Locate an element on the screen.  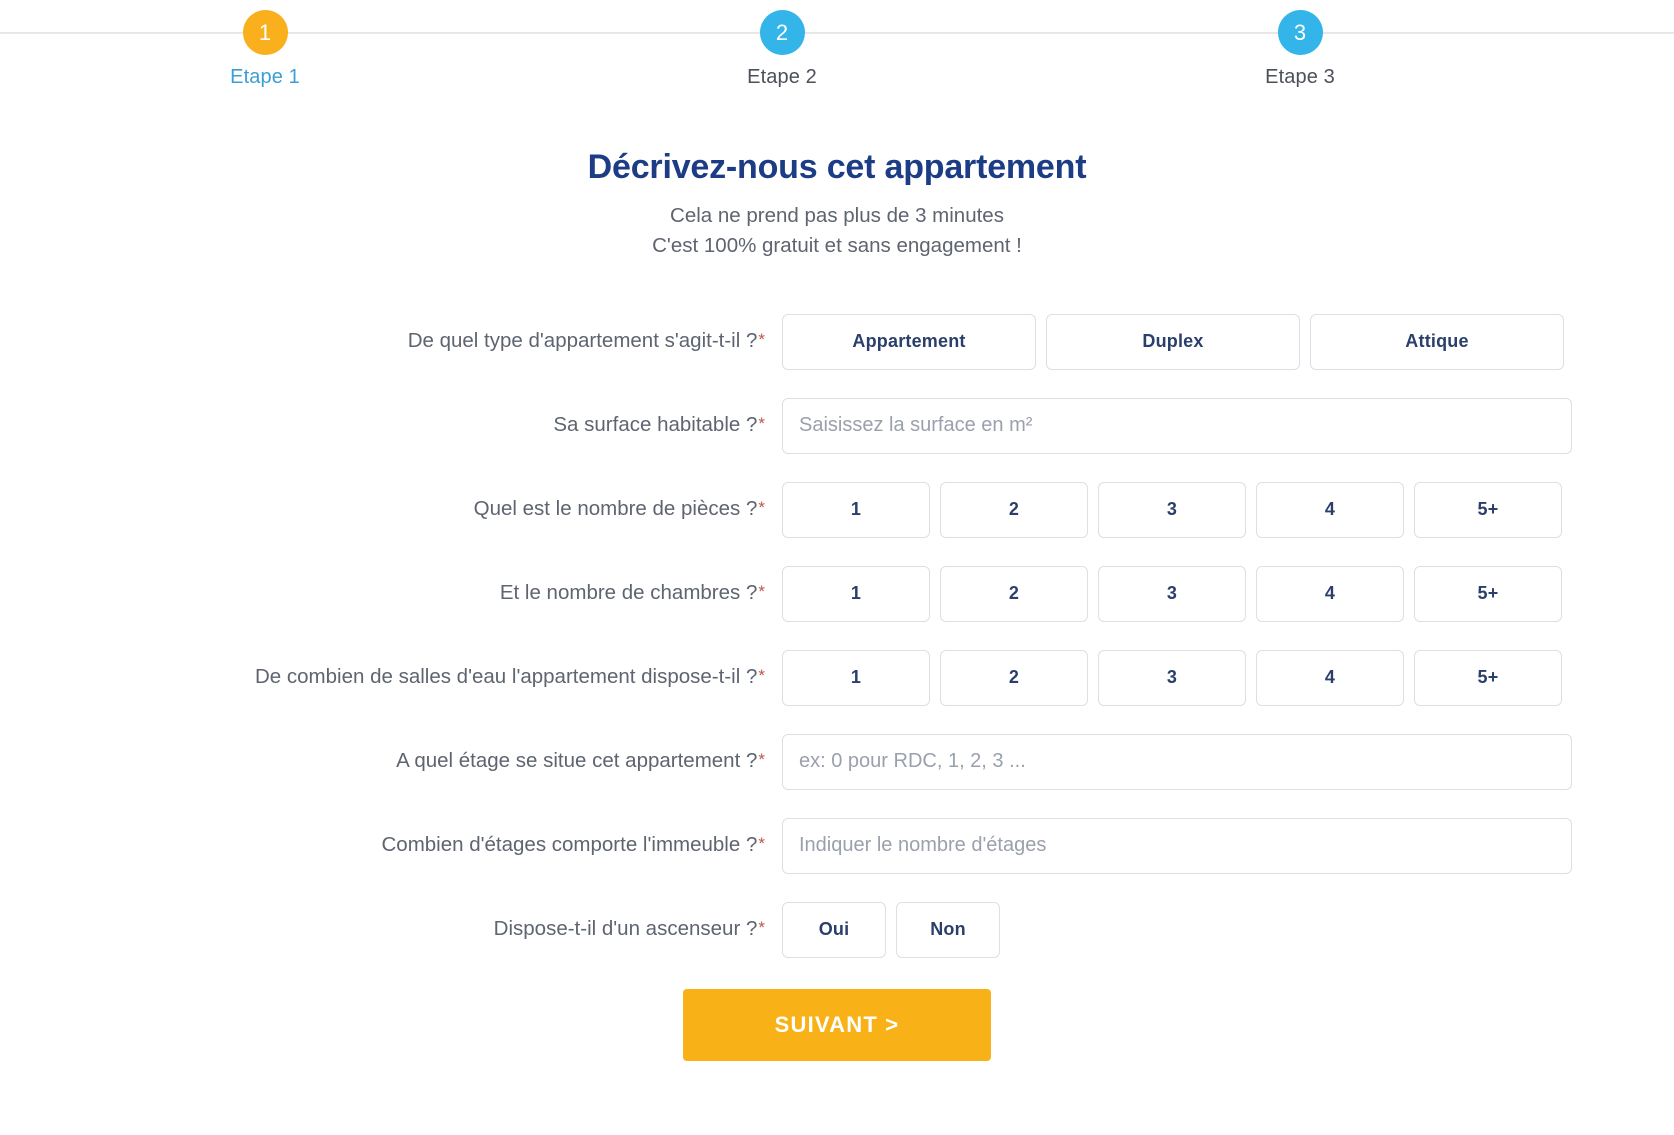
progress-stepper: 1 Etape 1 2 Etape 2 3 Etape 3 is located at coordinates (837, 50).